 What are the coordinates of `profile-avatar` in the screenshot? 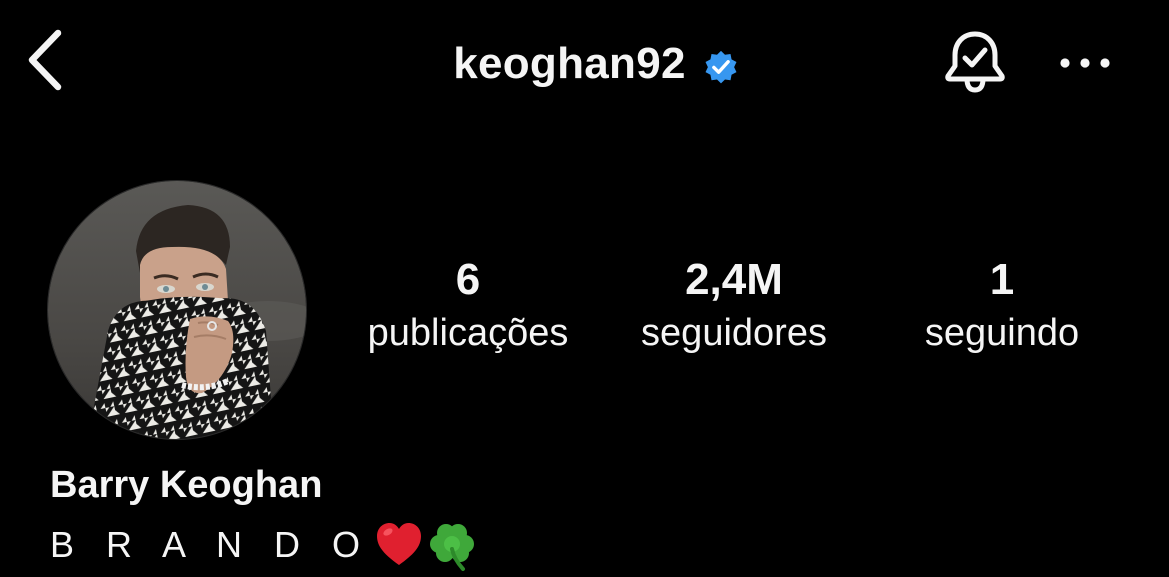 It's located at (177, 310).